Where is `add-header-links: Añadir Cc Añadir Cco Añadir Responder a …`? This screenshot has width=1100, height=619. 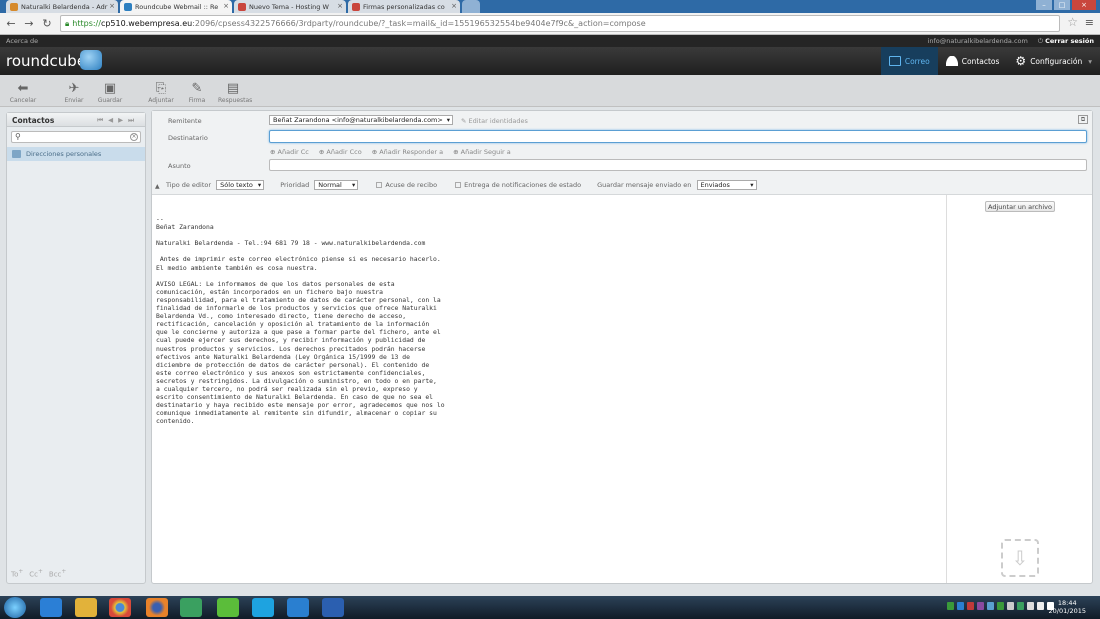
add-header-links: Añadir Cc Añadir Cco Añadir Responder a … is located at coordinates (390, 152).